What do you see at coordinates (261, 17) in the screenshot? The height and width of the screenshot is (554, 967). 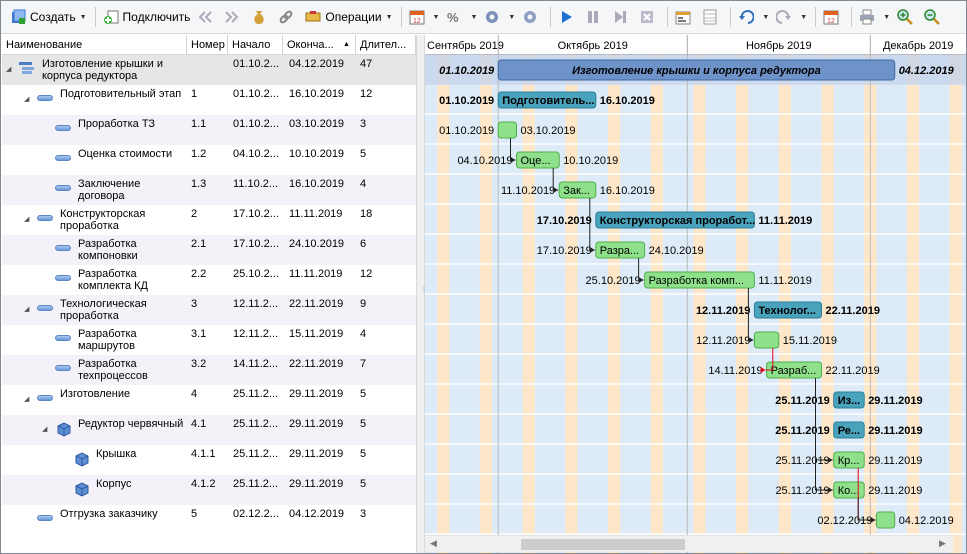 I see `cost-button` at bounding box center [261, 17].